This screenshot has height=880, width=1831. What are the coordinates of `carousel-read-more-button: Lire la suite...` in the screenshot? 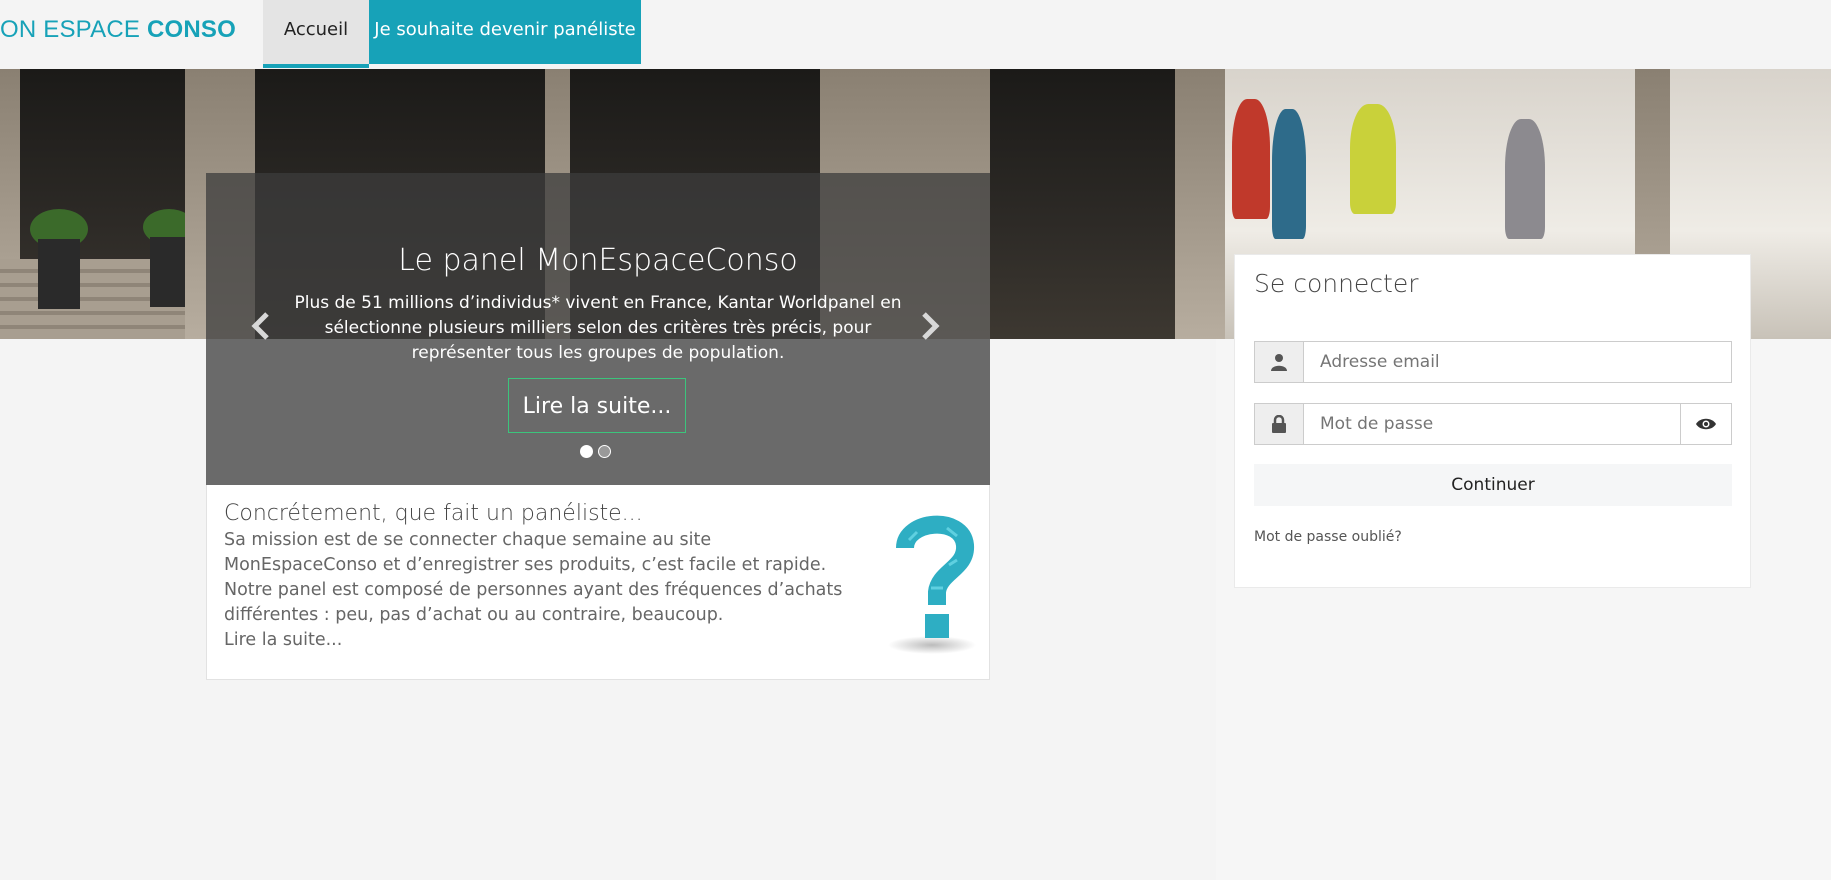 It's located at (597, 405).